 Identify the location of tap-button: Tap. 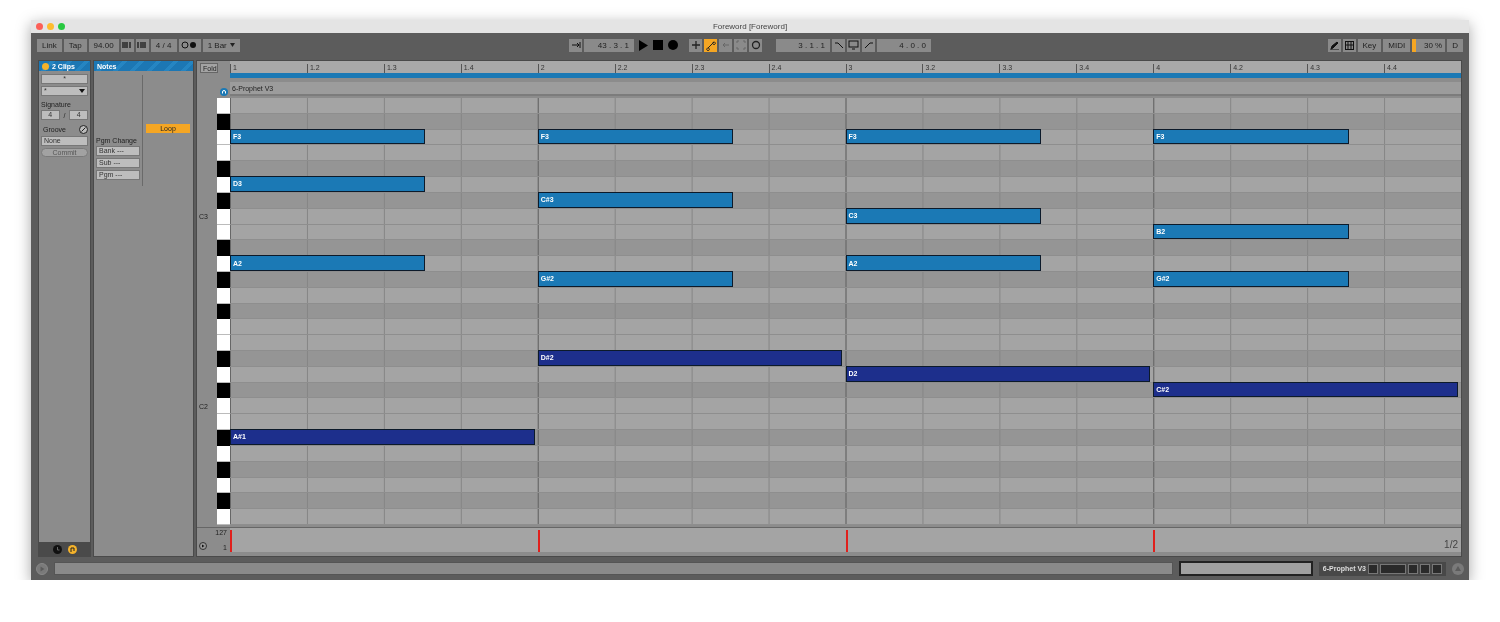
(75, 45).